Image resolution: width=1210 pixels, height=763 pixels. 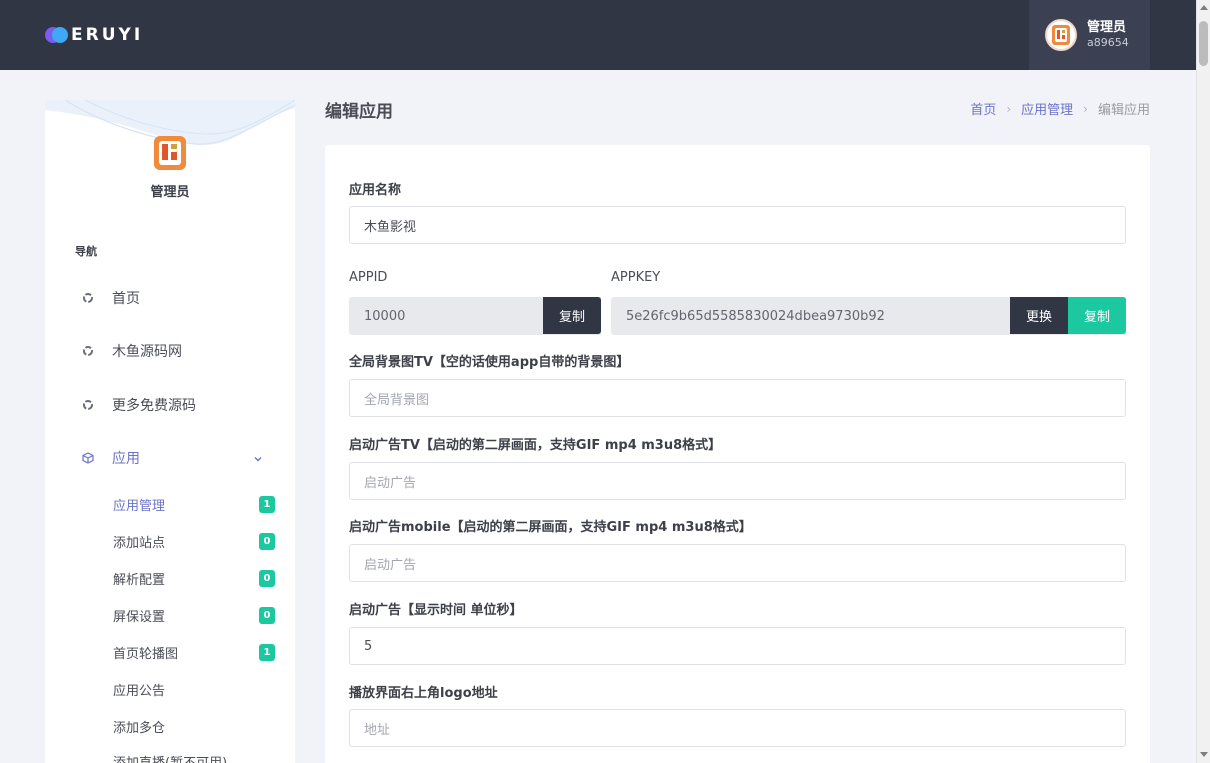 I want to click on cube-icon, so click(x=88, y=458).